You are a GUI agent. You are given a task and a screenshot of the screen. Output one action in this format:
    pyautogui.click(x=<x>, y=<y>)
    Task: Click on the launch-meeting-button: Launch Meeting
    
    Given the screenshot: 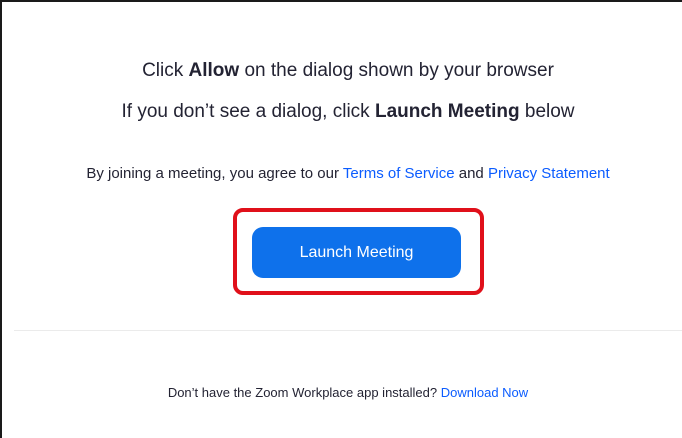 What is the action you would take?
    pyautogui.click(x=356, y=252)
    